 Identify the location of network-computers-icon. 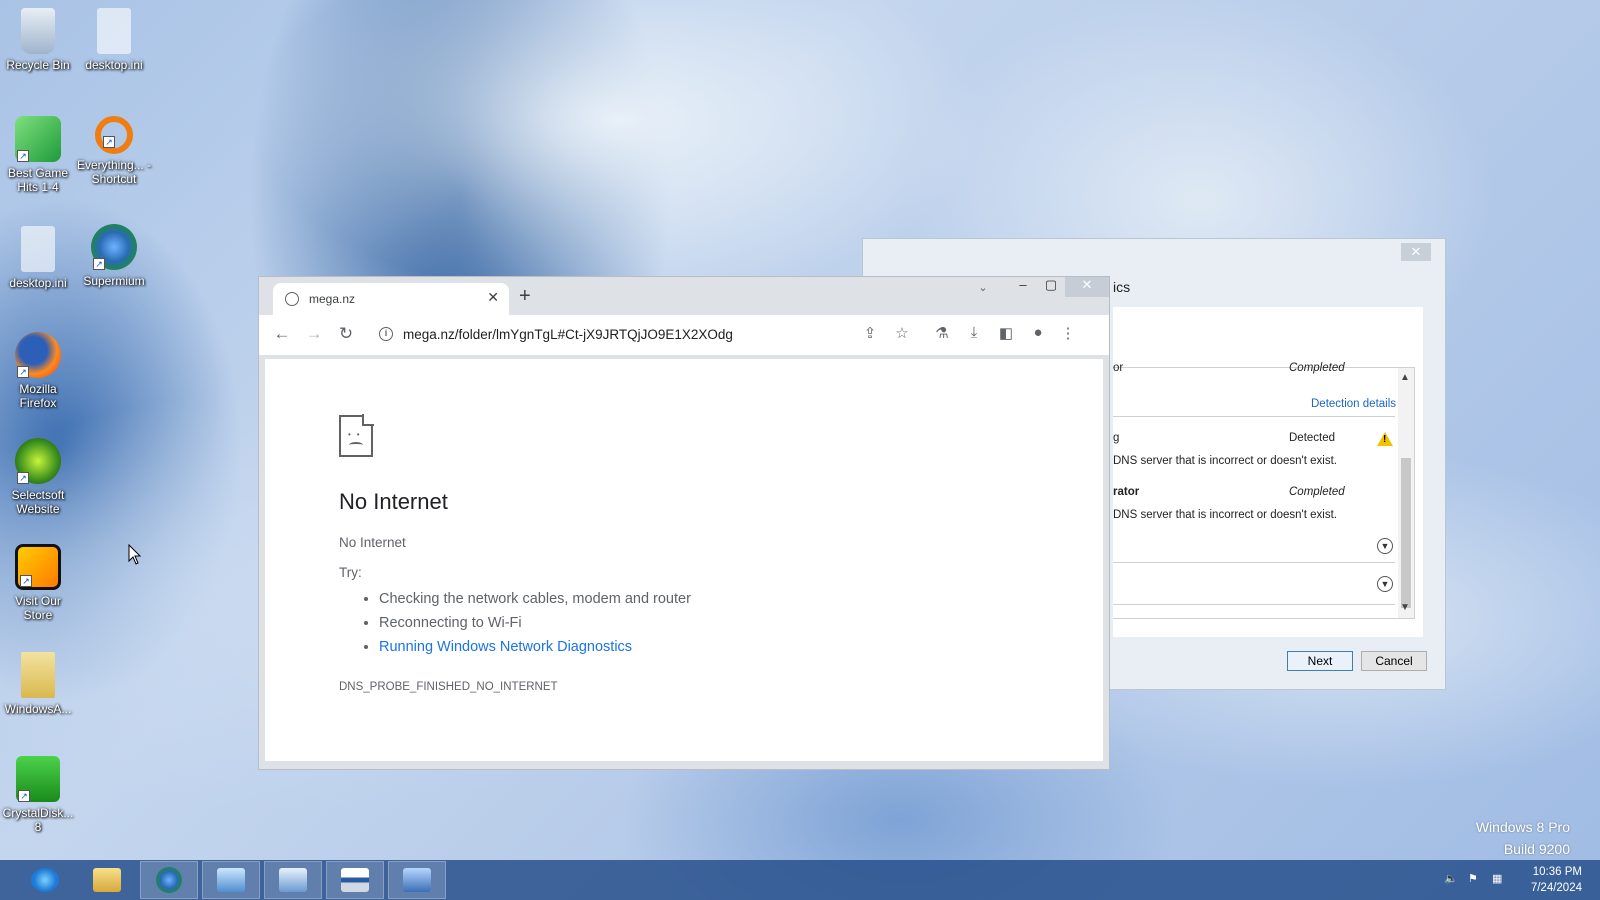
(417, 880).